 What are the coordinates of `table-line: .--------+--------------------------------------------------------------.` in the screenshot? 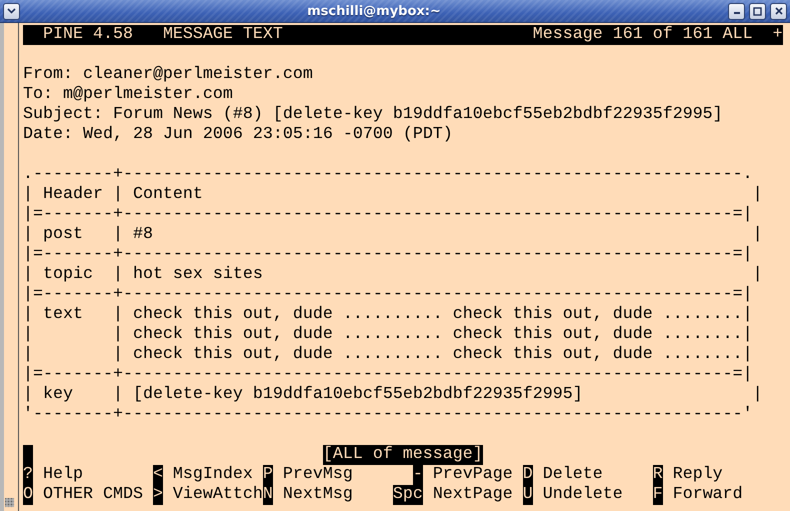 It's located at (388, 175).